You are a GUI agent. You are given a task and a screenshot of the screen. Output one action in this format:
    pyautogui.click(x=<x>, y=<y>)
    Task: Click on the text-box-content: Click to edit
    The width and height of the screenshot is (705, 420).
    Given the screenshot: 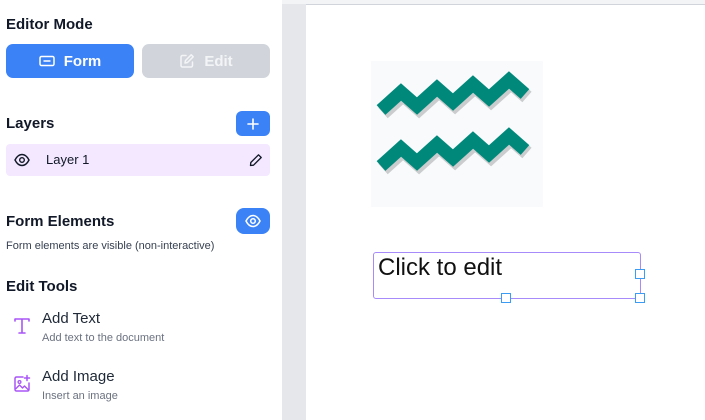 What is the action you would take?
    pyautogui.click(x=440, y=268)
    